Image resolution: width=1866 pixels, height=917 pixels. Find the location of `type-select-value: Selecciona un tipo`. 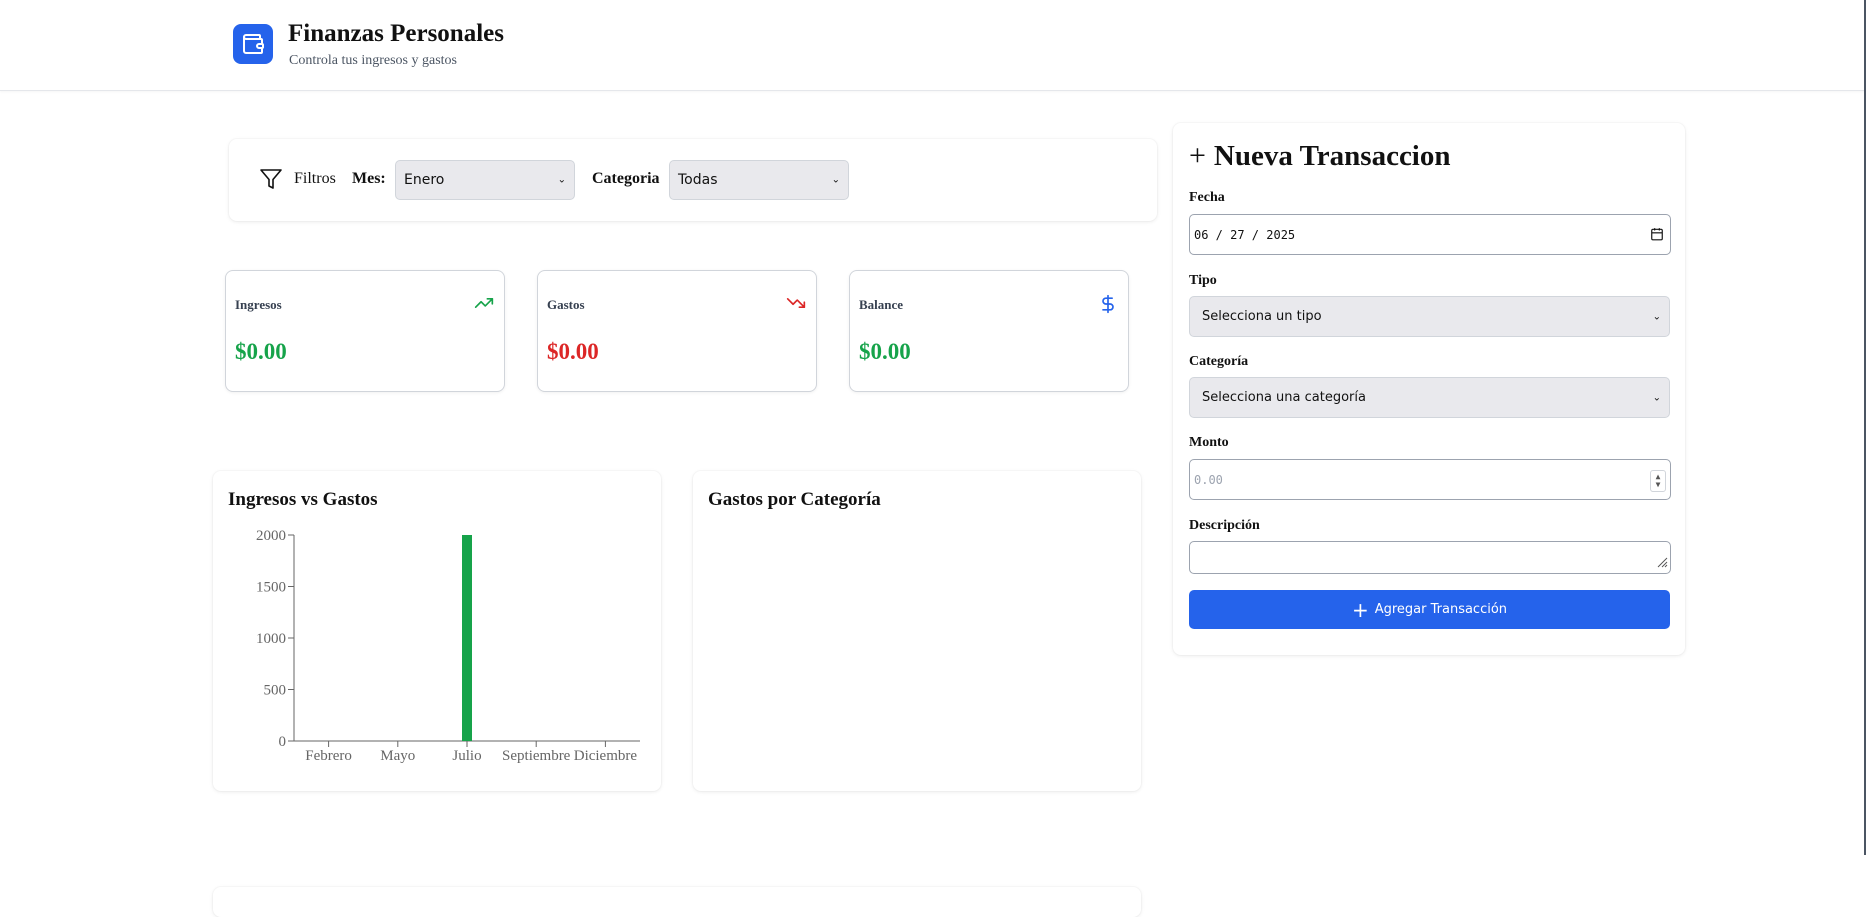

type-select-value: Selecciona un tipo is located at coordinates (1262, 316).